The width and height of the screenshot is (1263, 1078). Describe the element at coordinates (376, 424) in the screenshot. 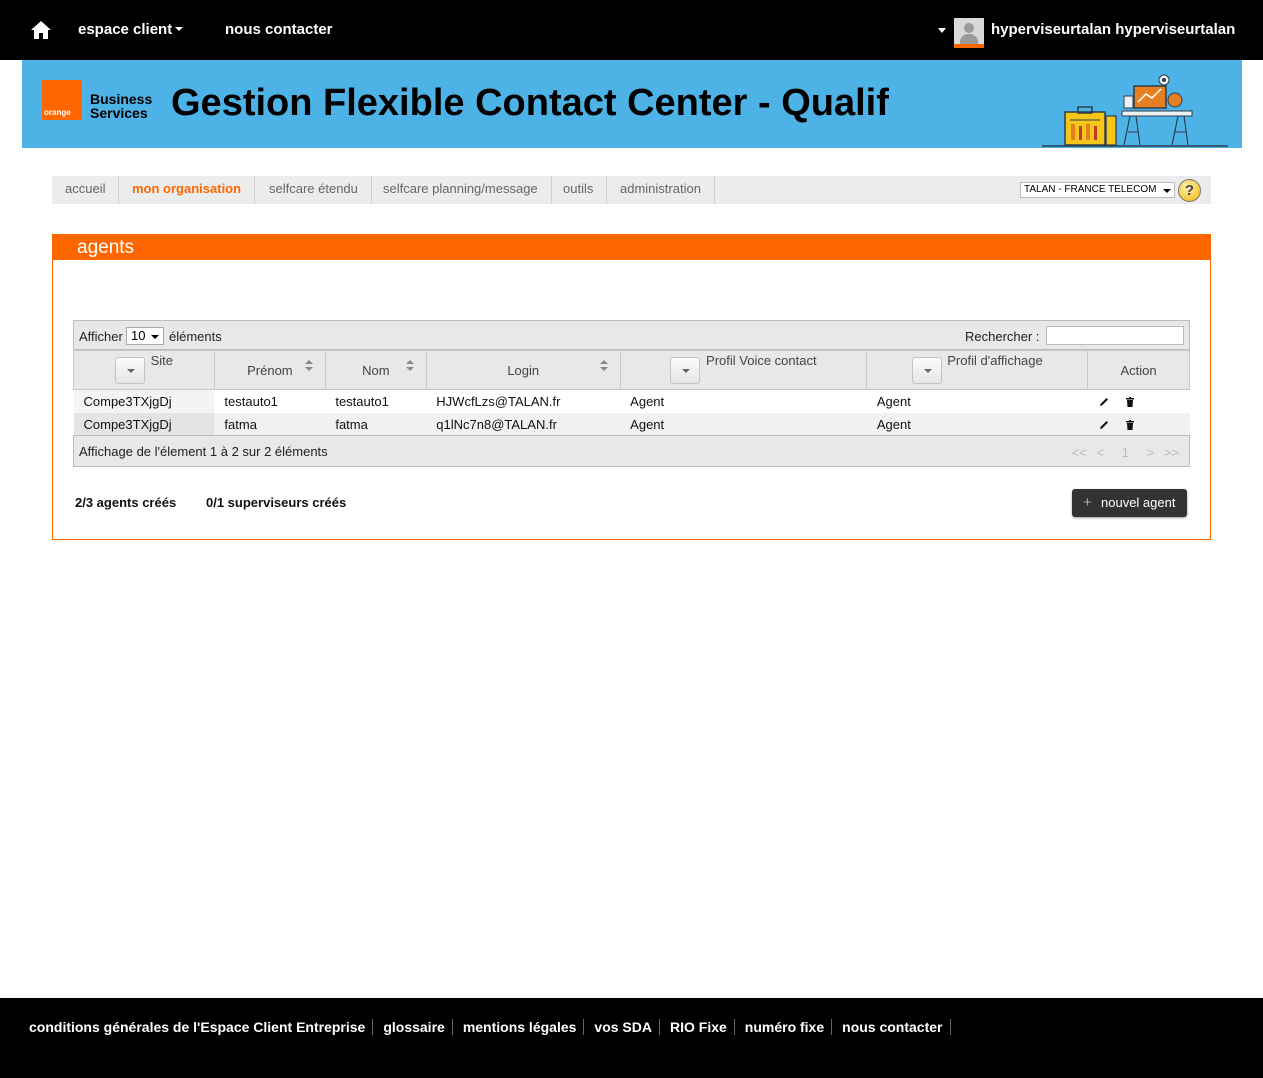

I see `cell-nom: fatma` at that location.